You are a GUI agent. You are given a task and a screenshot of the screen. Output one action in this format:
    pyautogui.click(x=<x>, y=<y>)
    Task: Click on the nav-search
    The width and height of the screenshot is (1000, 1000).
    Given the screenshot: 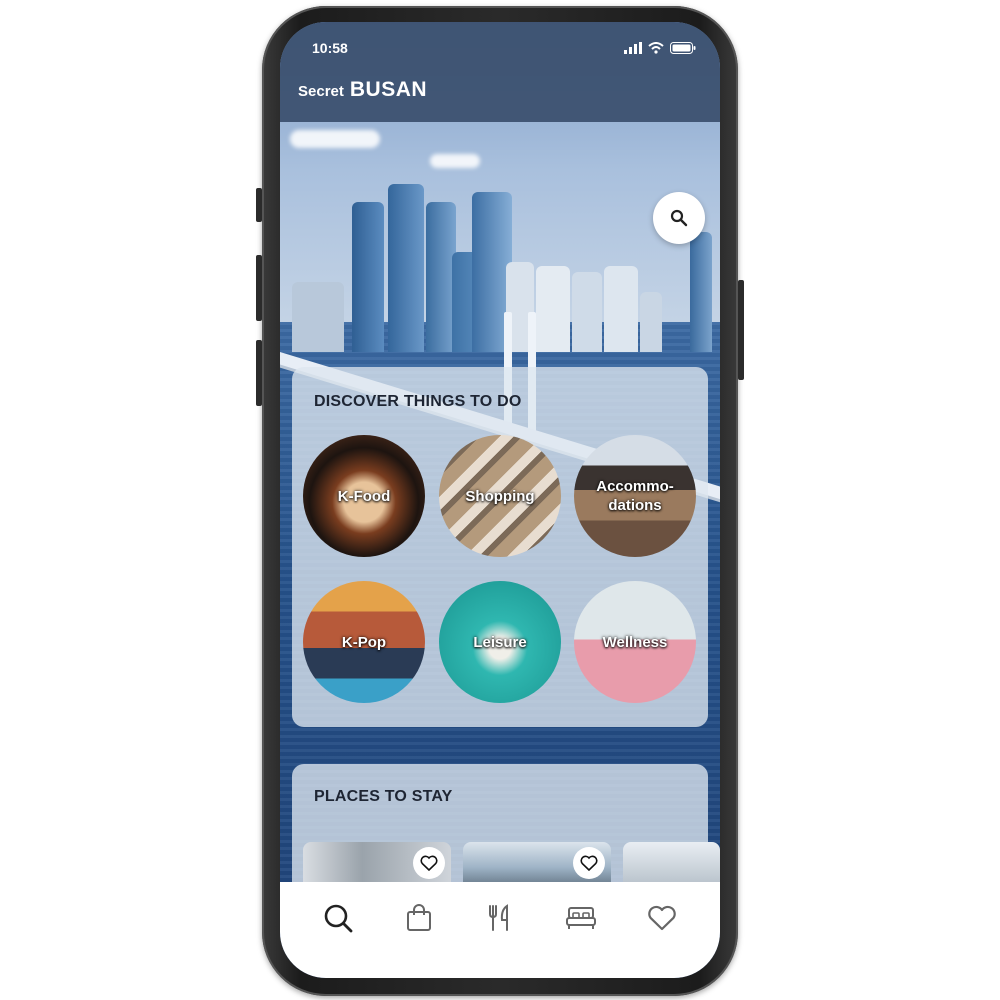 What is the action you would take?
    pyautogui.click(x=338, y=918)
    